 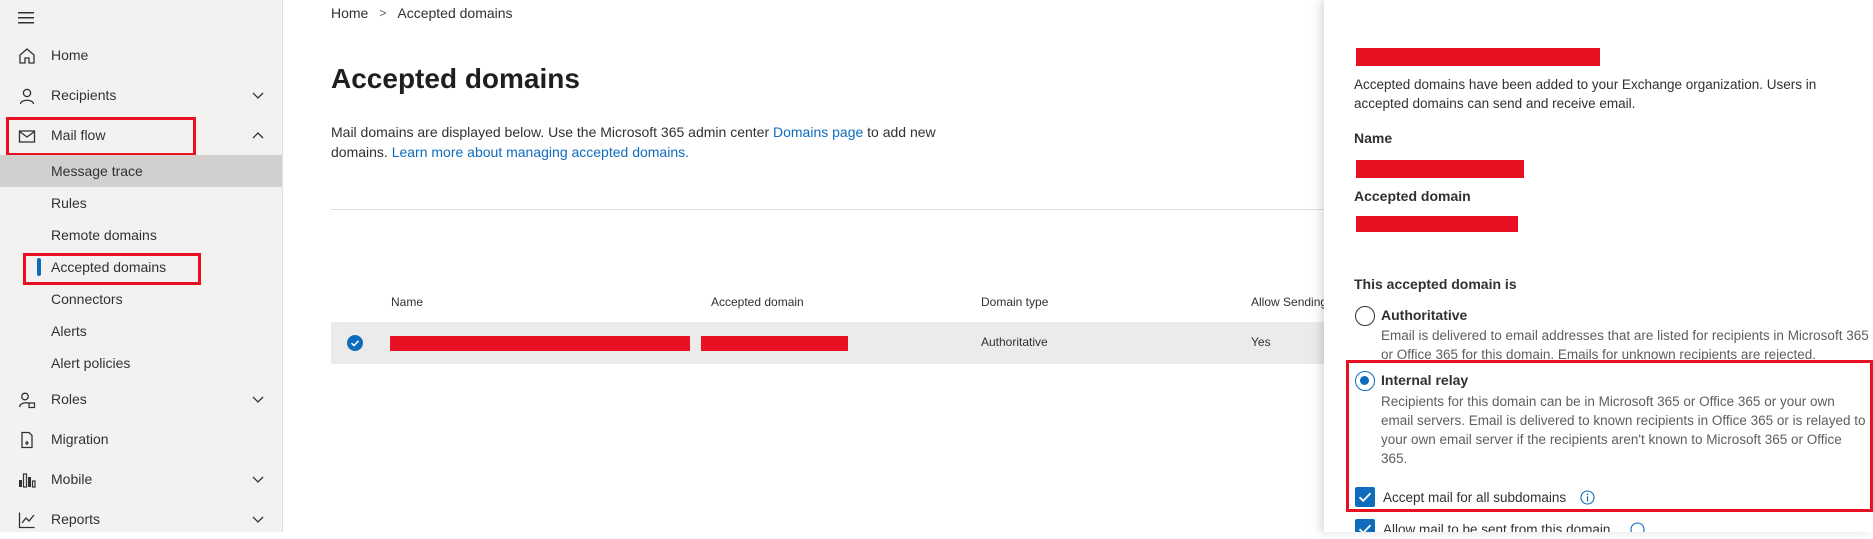 What do you see at coordinates (1424, 380) in the screenshot?
I see `internal-relay-label: Internal relay` at bounding box center [1424, 380].